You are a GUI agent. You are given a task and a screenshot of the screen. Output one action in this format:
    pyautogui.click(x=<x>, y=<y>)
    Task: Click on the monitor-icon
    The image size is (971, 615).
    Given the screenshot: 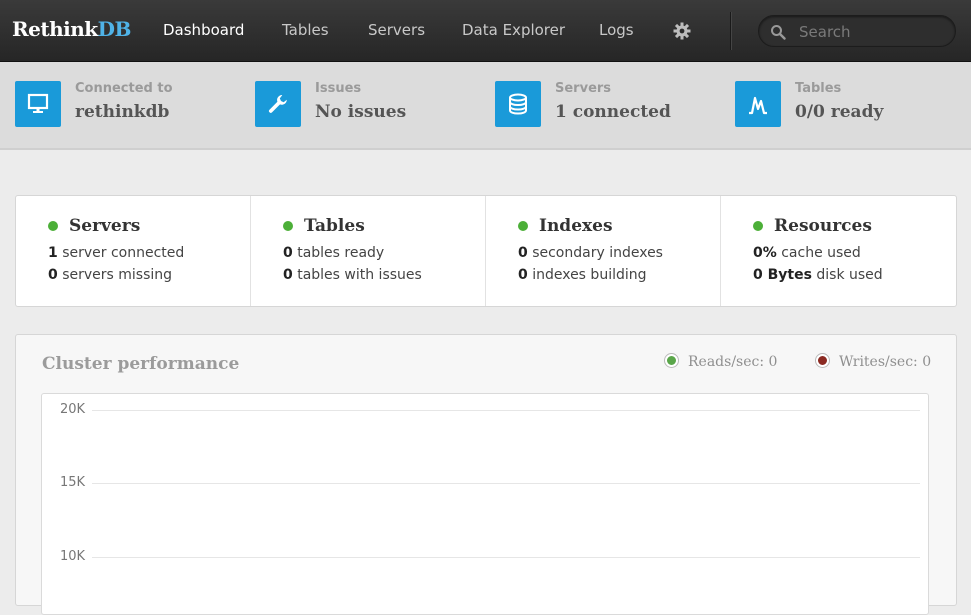 What is the action you would take?
    pyautogui.click(x=38, y=104)
    